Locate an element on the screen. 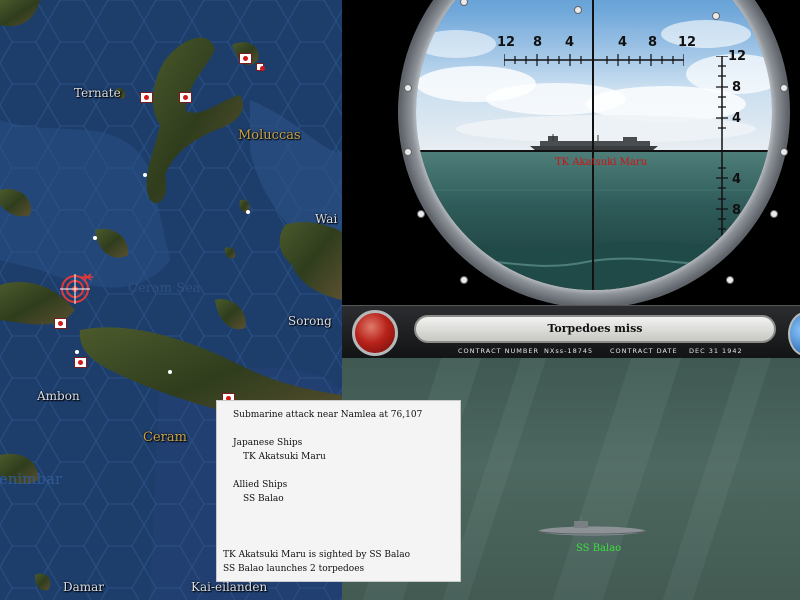  submarine-label: SS Balao is located at coordinates (599, 548).